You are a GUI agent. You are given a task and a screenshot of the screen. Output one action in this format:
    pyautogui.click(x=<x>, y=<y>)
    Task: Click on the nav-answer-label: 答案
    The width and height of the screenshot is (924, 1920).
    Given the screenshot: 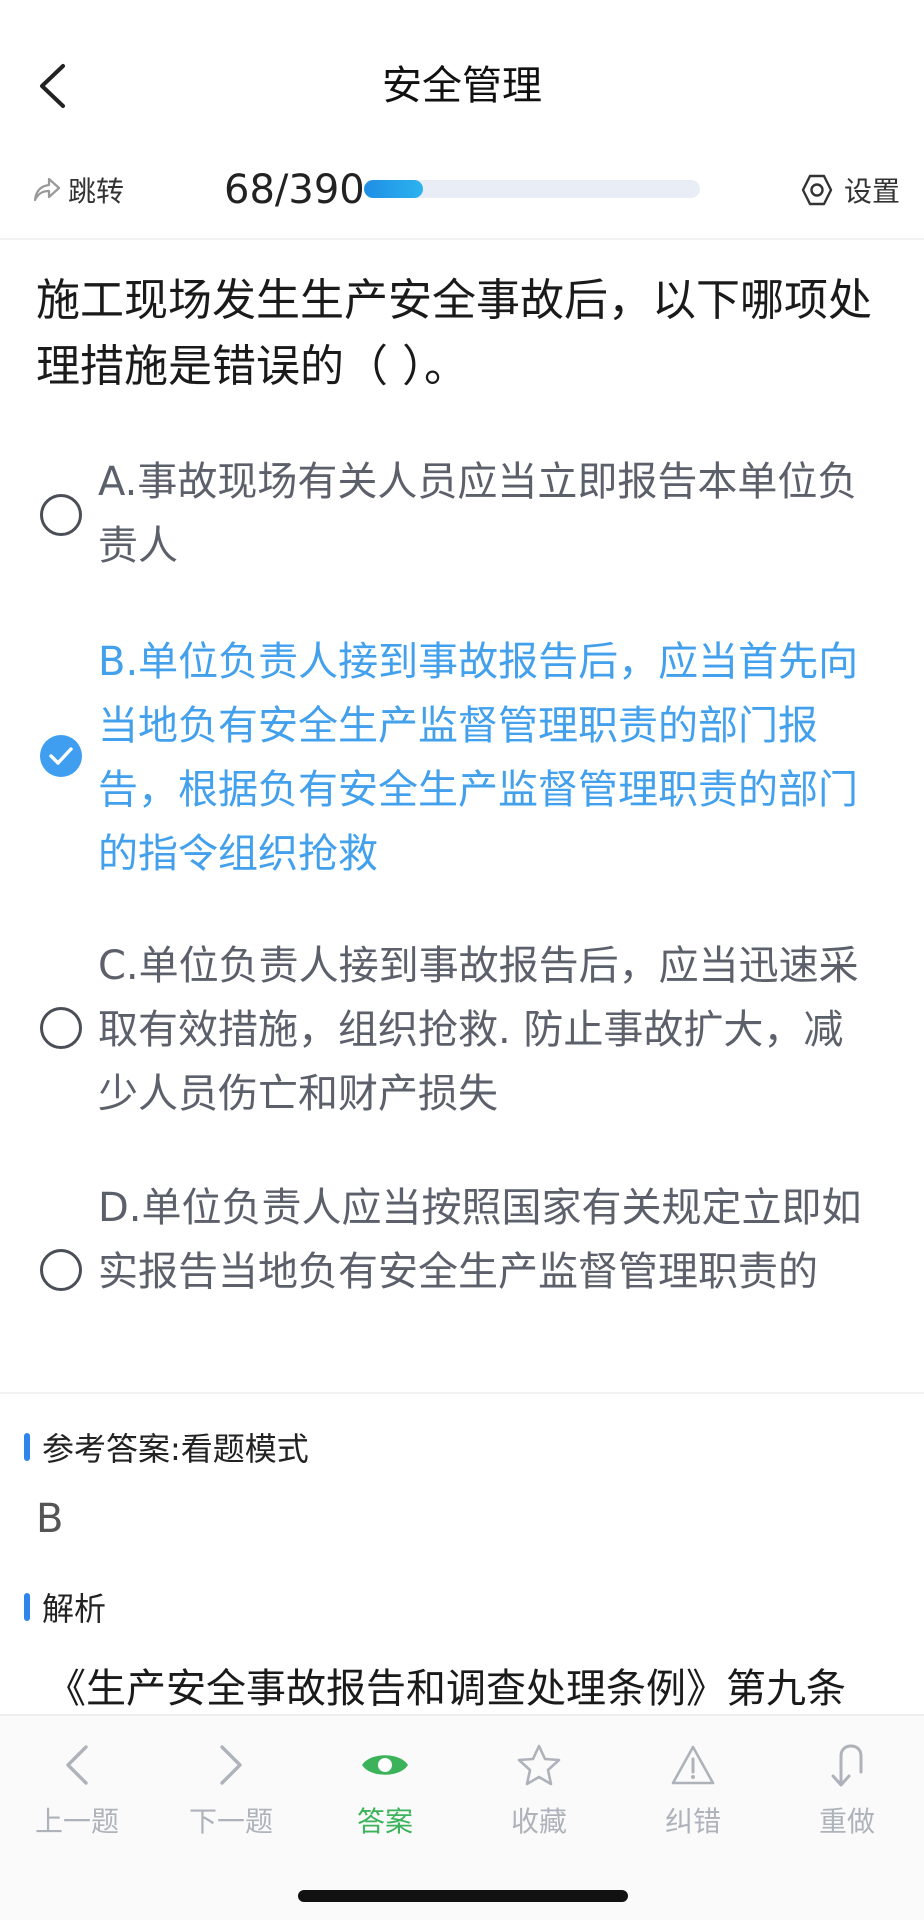 What is the action you would take?
    pyautogui.click(x=384, y=1821)
    